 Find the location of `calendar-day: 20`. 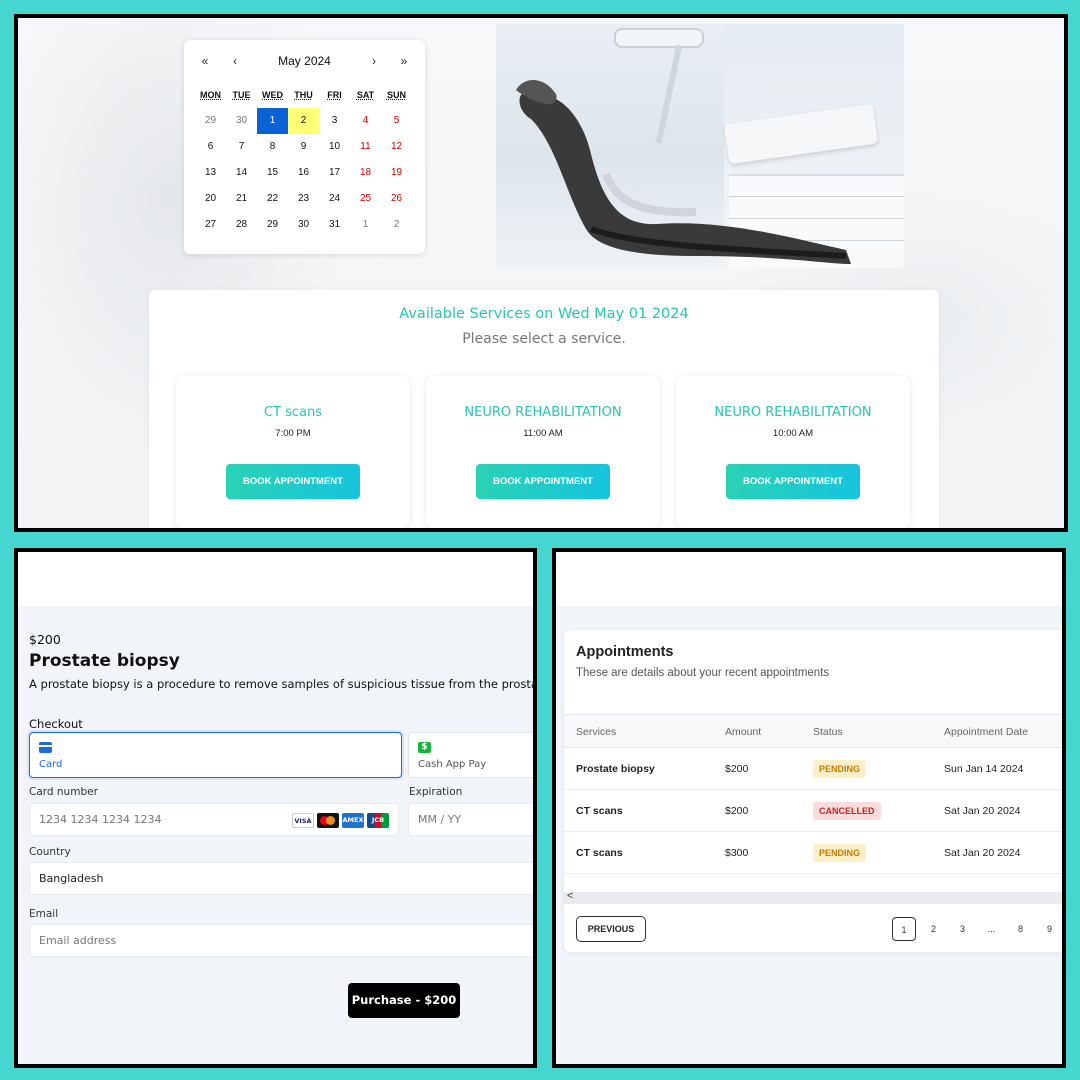

calendar-day: 20 is located at coordinates (210, 199).